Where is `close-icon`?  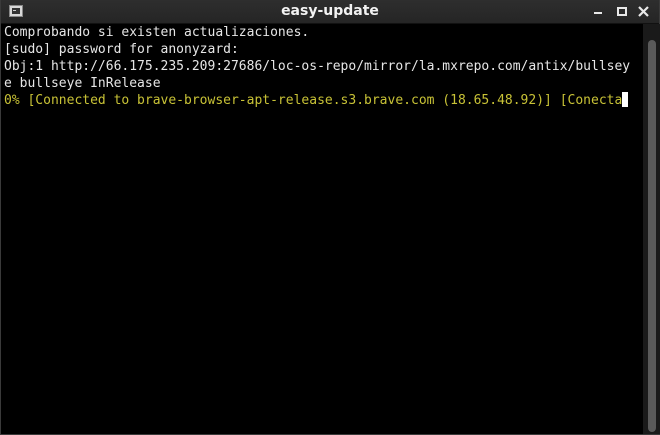 close-icon is located at coordinates (643, 11).